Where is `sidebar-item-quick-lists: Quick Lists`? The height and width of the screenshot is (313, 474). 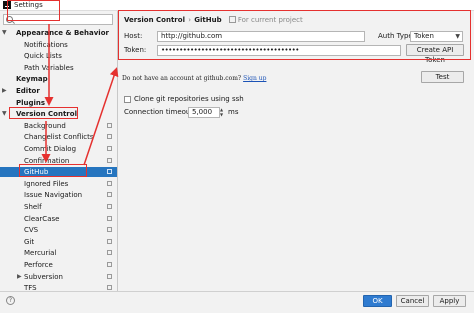
sidebar-item-quick-lists: Quick Lists is located at coordinates (58, 56).